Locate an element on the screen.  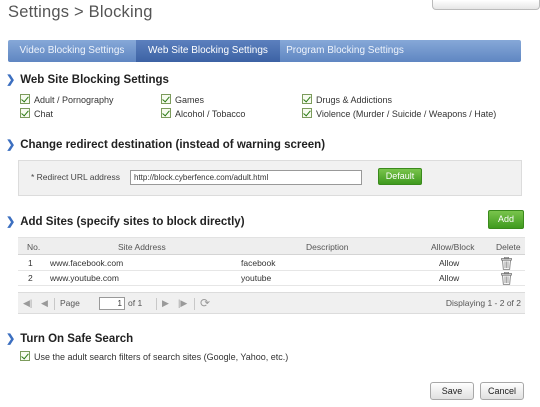
redirect-url-label: * Redirect URL address is located at coordinates (75, 177).